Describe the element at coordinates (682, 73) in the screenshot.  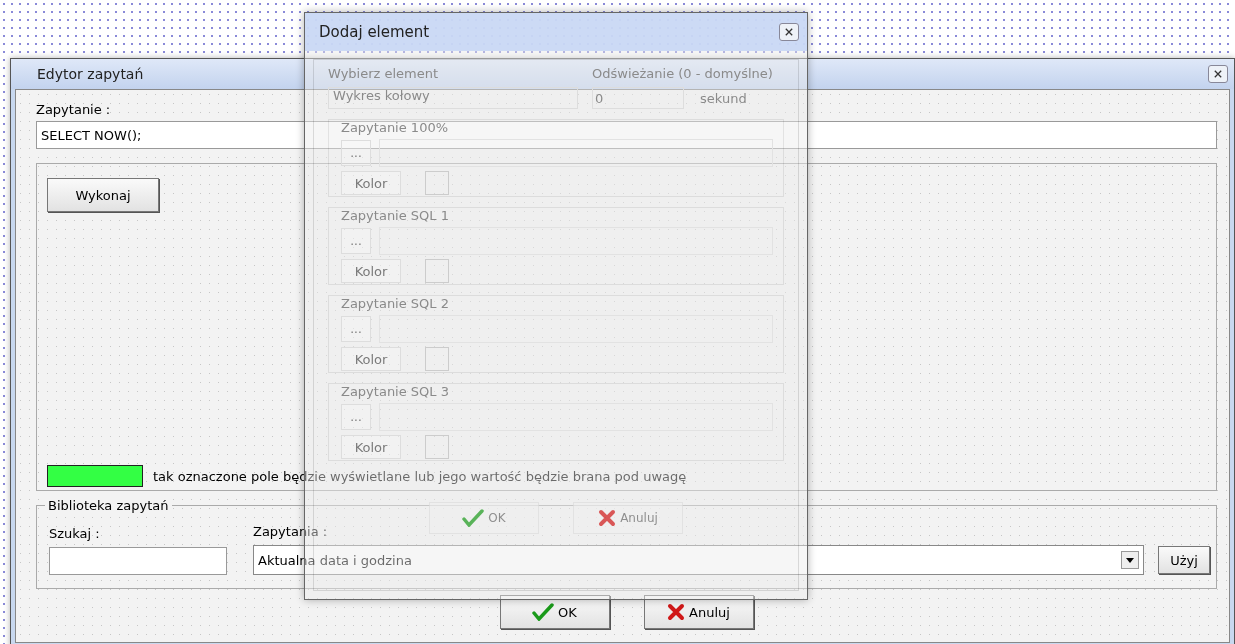
I see `refresh-label: Odświeżanie (0 - domyślne)` at that location.